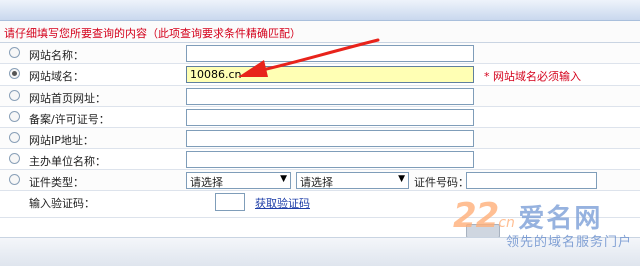 This screenshot has width=640, height=266. I want to click on label-site-name: 网站名称：, so click(56, 55).